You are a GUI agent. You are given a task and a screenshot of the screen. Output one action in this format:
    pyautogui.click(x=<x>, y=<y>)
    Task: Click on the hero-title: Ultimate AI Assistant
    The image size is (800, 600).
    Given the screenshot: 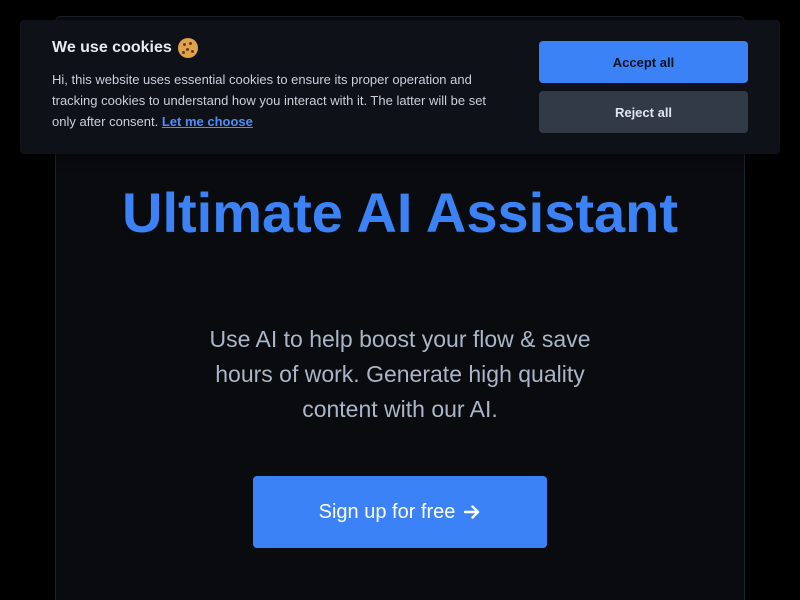 What is the action you would take?
    pyautogui.click(x=400, y=212)
    